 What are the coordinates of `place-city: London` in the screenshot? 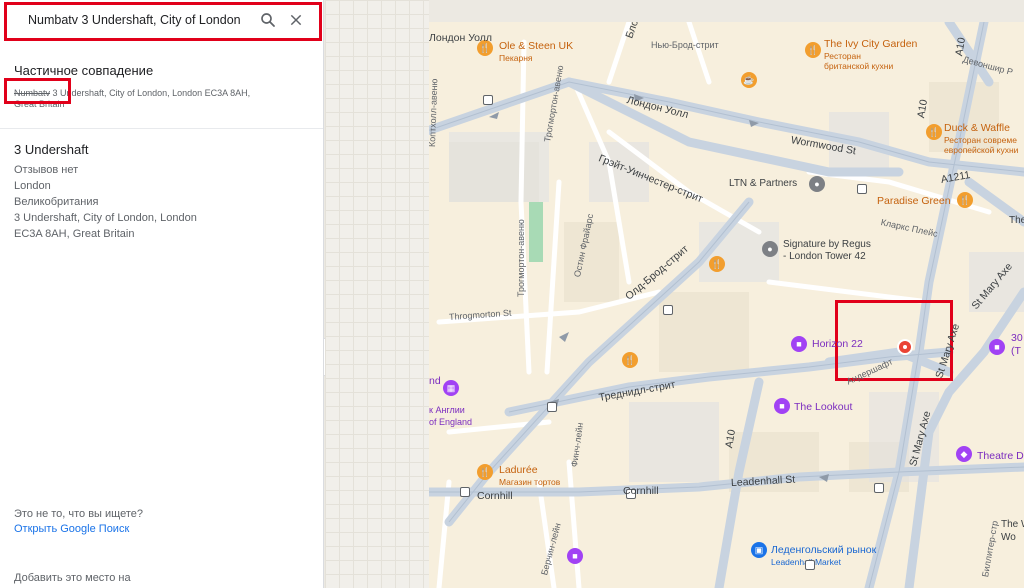 It's located at (32, 186).